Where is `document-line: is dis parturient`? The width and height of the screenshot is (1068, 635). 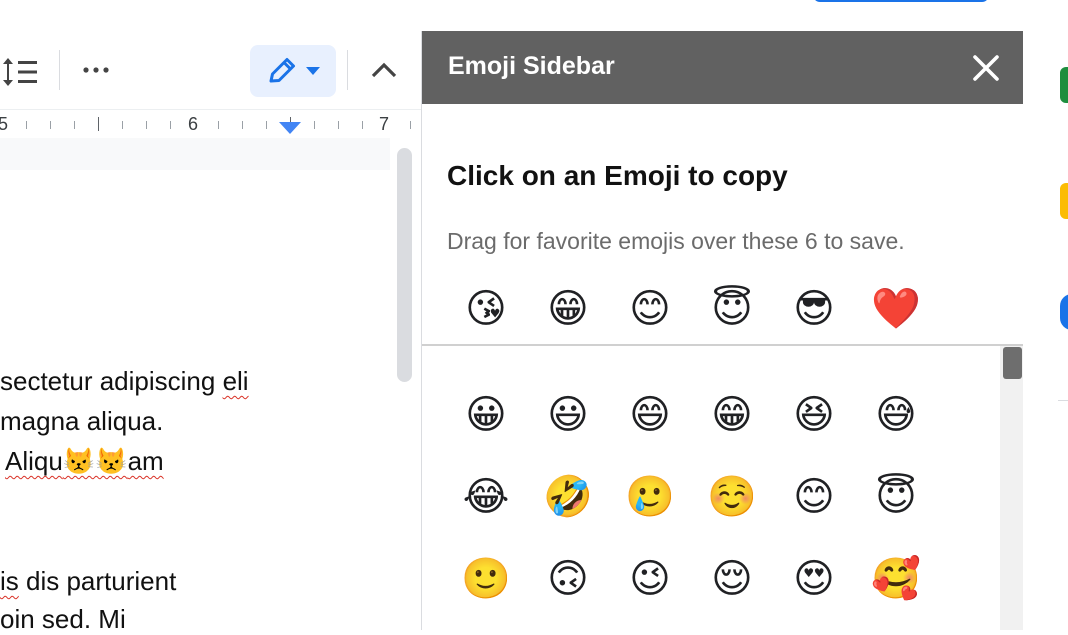
document-line: is dis parturient is located at coordinates (88, 581).